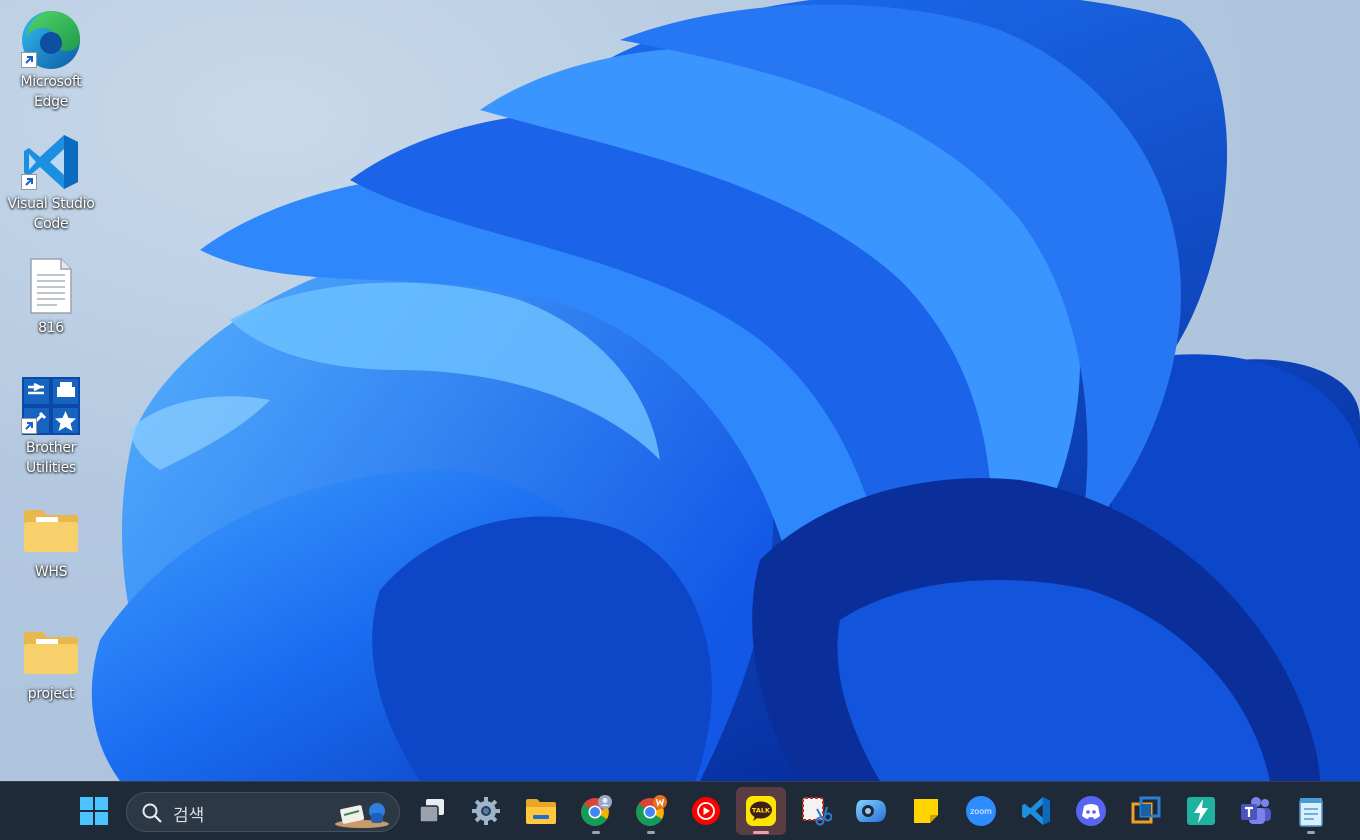 This screenshot has height=840, width=1360. I want to click on discord-icon, so click(1091, 811).